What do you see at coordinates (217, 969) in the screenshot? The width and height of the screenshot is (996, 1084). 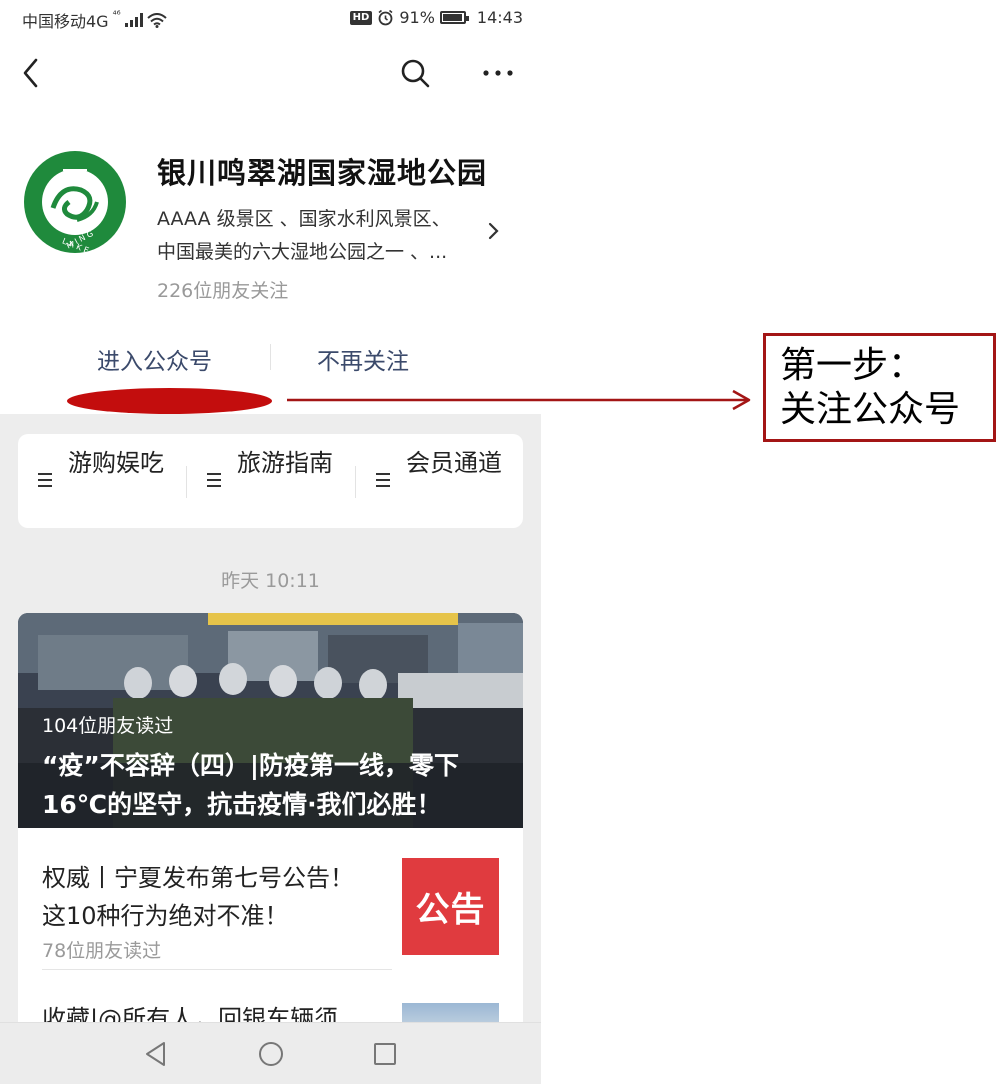 I see `article-divider` at bounding box center [217, 969].